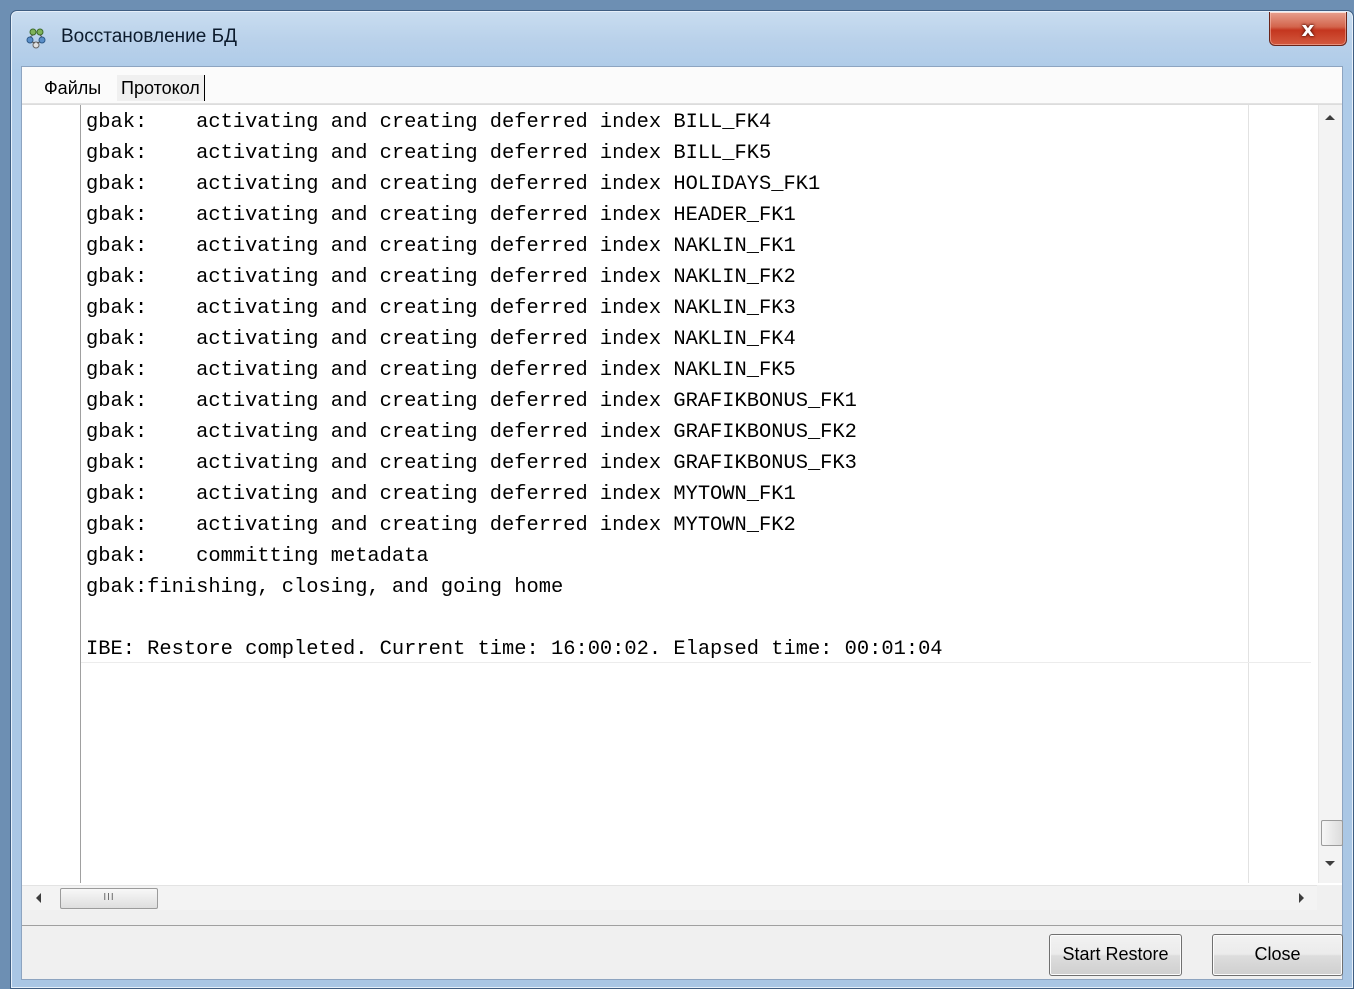 This screenshot has width=1354, height=989. I want to click on horizontal-scroll-thumb: III, so click(109, 898).